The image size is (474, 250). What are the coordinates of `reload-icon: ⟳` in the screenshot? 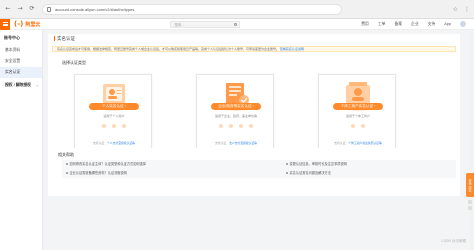 It's located at (32, 9).